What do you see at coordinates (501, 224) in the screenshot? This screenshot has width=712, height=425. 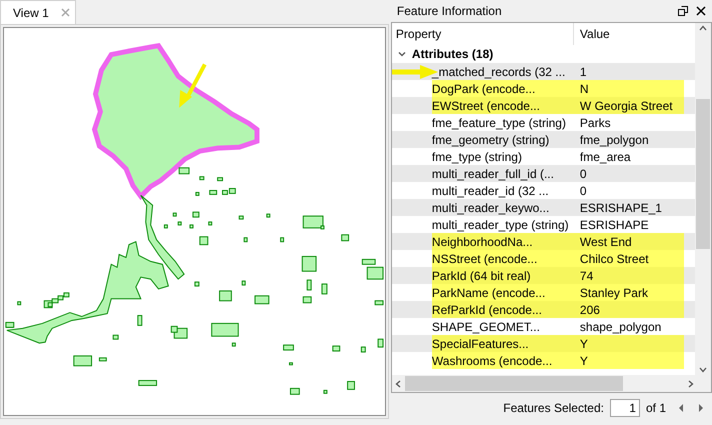 I see `property-cell-text: multi_reader_type (string)` at bounding box center [501, 224].